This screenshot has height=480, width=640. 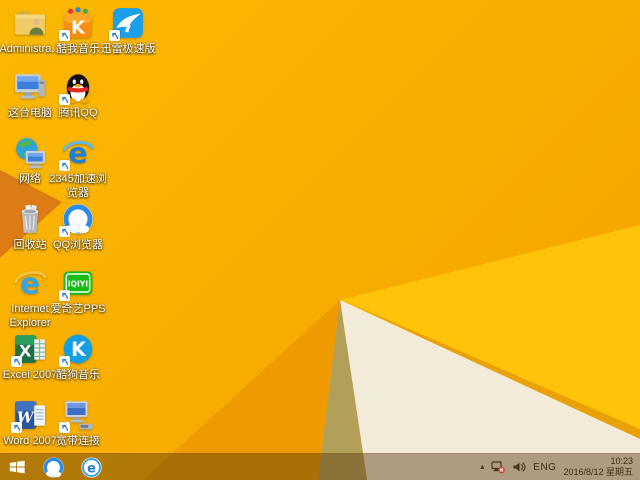 I want to click on language-indicator: ENG, so click(x=544, y=467).